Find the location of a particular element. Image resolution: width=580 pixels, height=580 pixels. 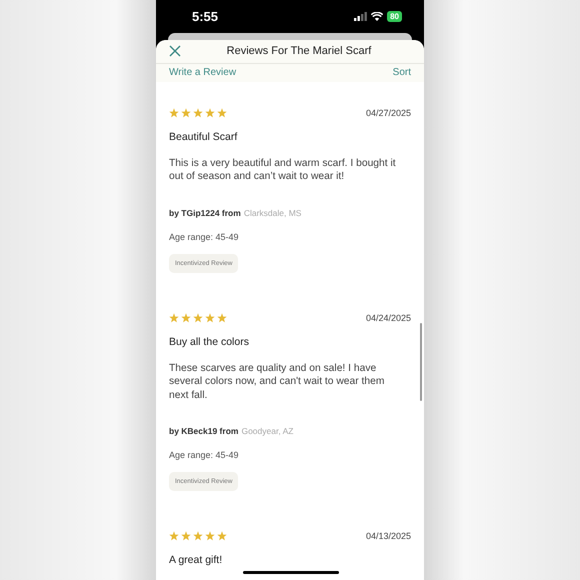

review-date: 04/24/2025 is located at coordinates (388, 317).